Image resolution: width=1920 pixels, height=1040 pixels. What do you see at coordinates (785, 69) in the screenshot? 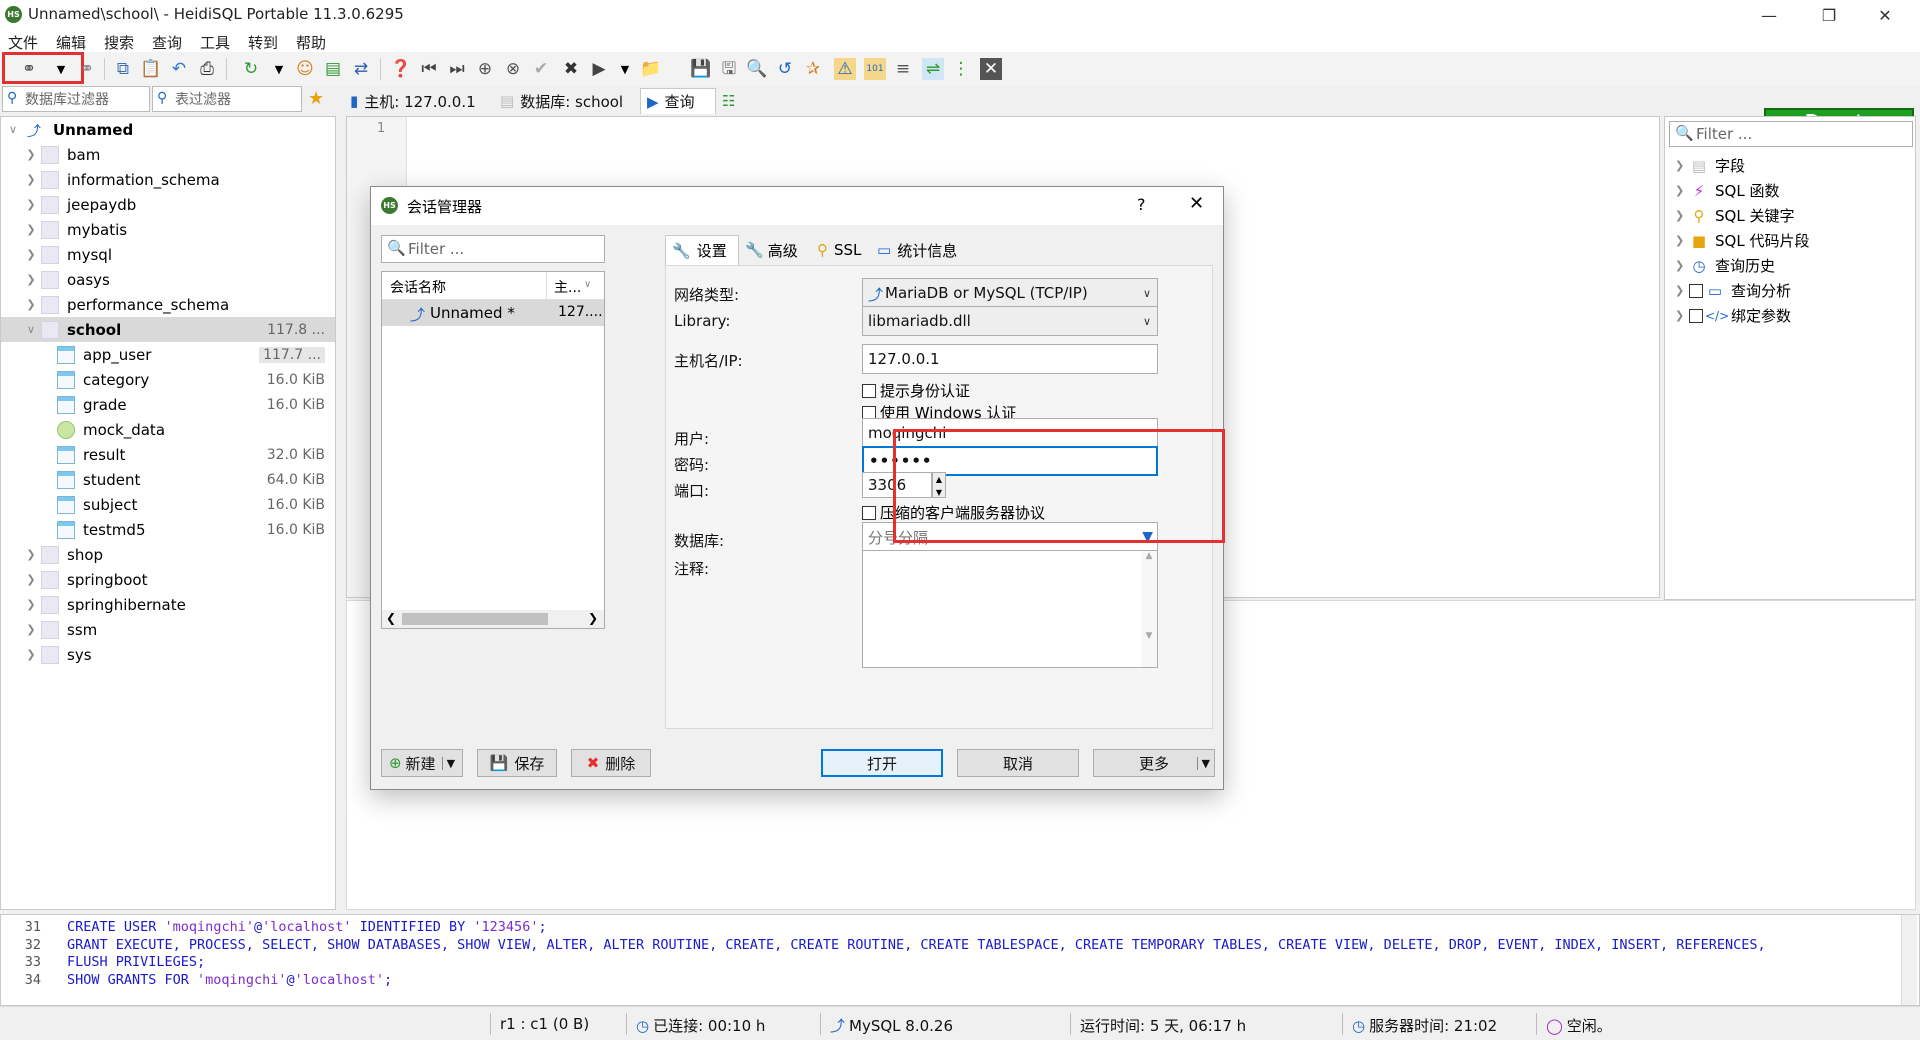
I see `replace-icon: ↺` at bounding box center [785, 69].